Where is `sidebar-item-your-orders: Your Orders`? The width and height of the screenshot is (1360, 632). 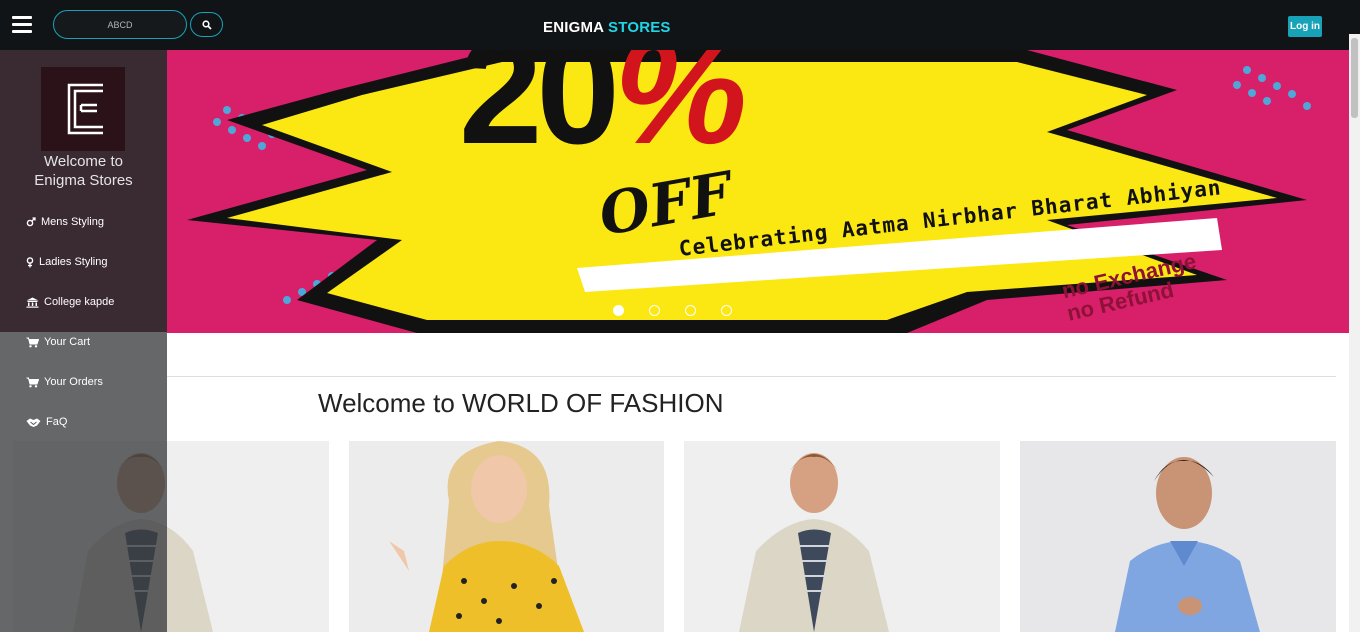 sidebar-item-your-orders: Your Orders is located at coordinates (64, 382).